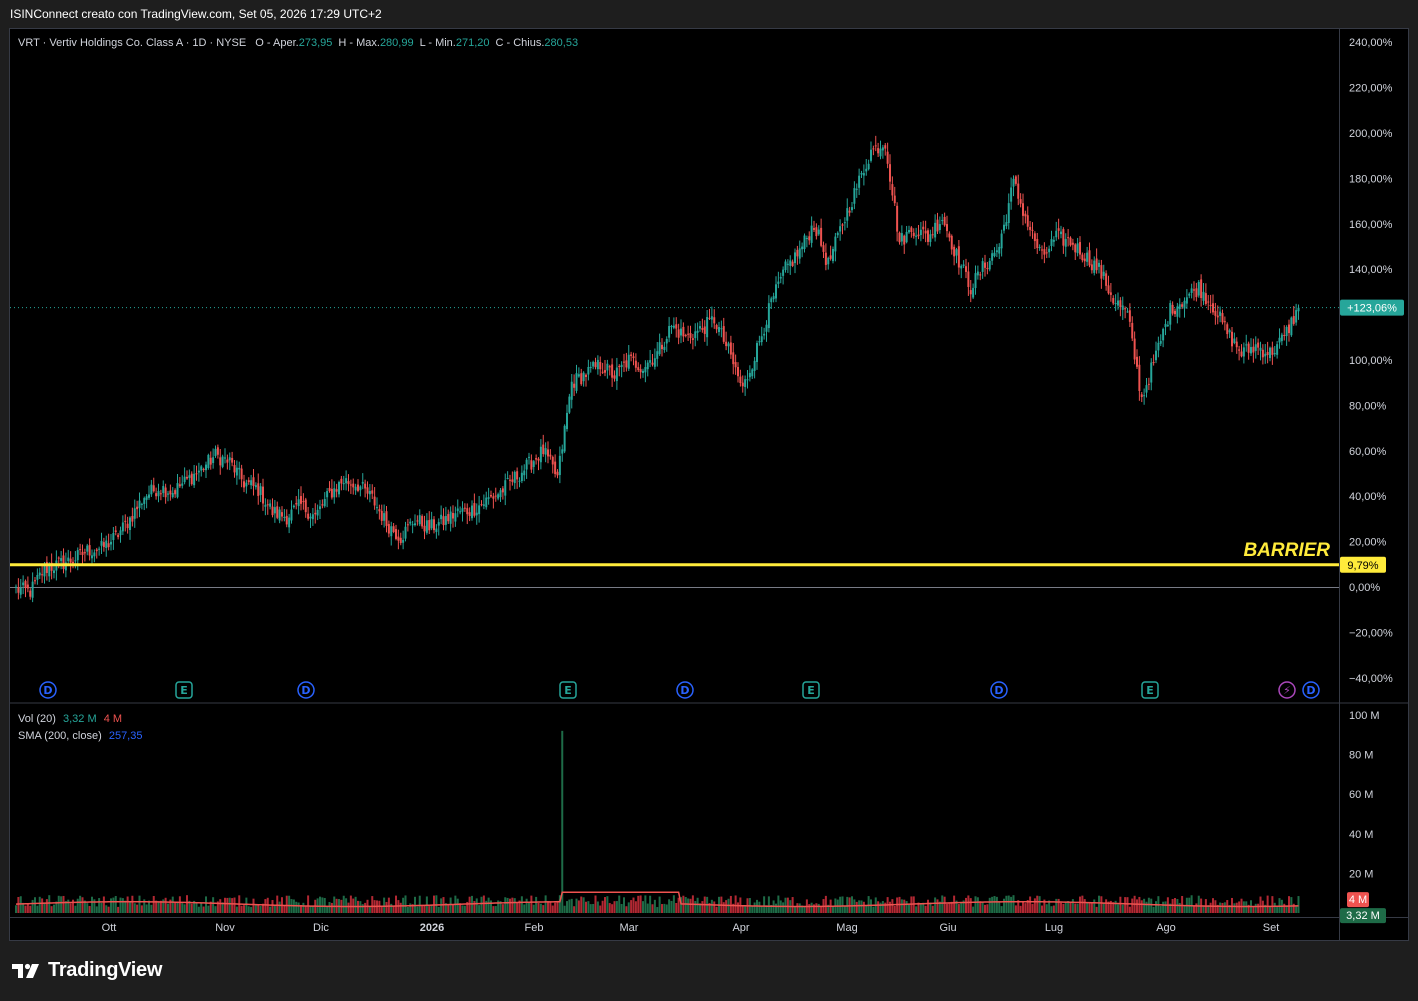 The height and width of the screenshot is (1001, 1418). Describe the element at coordinates (846, 928) in the screenshot. I see `x-tick-label: Mag` at that location.